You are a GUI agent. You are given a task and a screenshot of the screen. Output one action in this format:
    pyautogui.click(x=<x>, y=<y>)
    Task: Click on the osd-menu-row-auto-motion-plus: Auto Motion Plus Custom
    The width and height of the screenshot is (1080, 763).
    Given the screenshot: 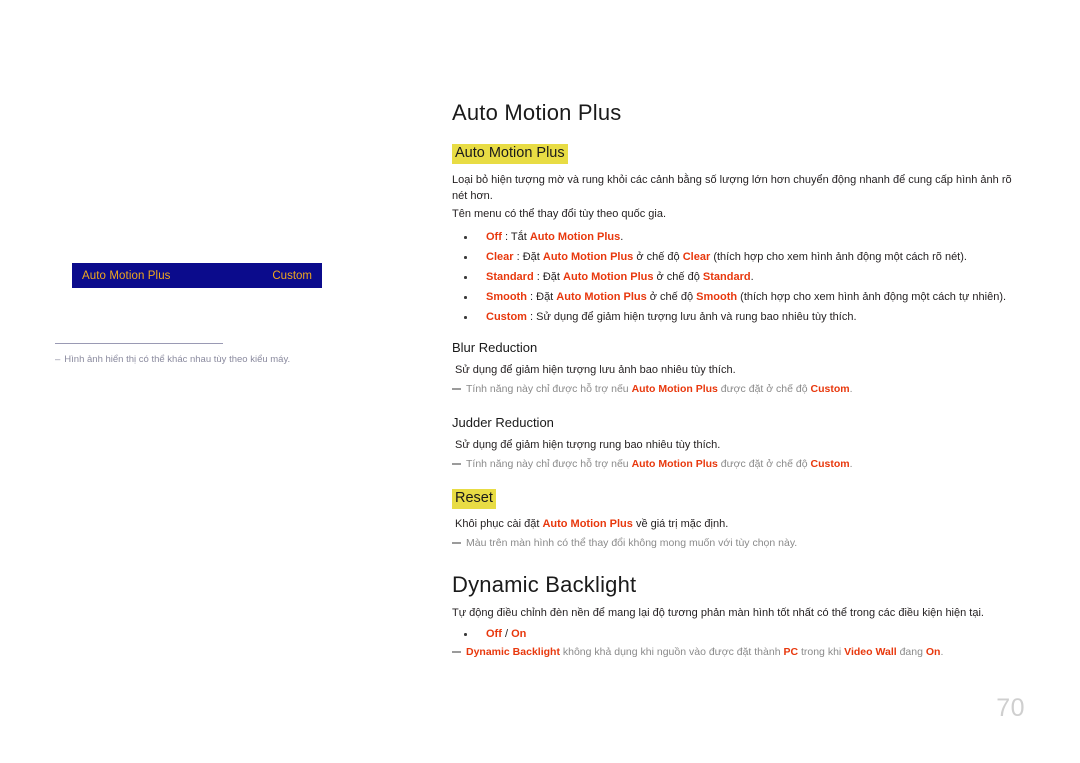 What is the action you would take?
    pyautogui.click(x=197, y=275)
    